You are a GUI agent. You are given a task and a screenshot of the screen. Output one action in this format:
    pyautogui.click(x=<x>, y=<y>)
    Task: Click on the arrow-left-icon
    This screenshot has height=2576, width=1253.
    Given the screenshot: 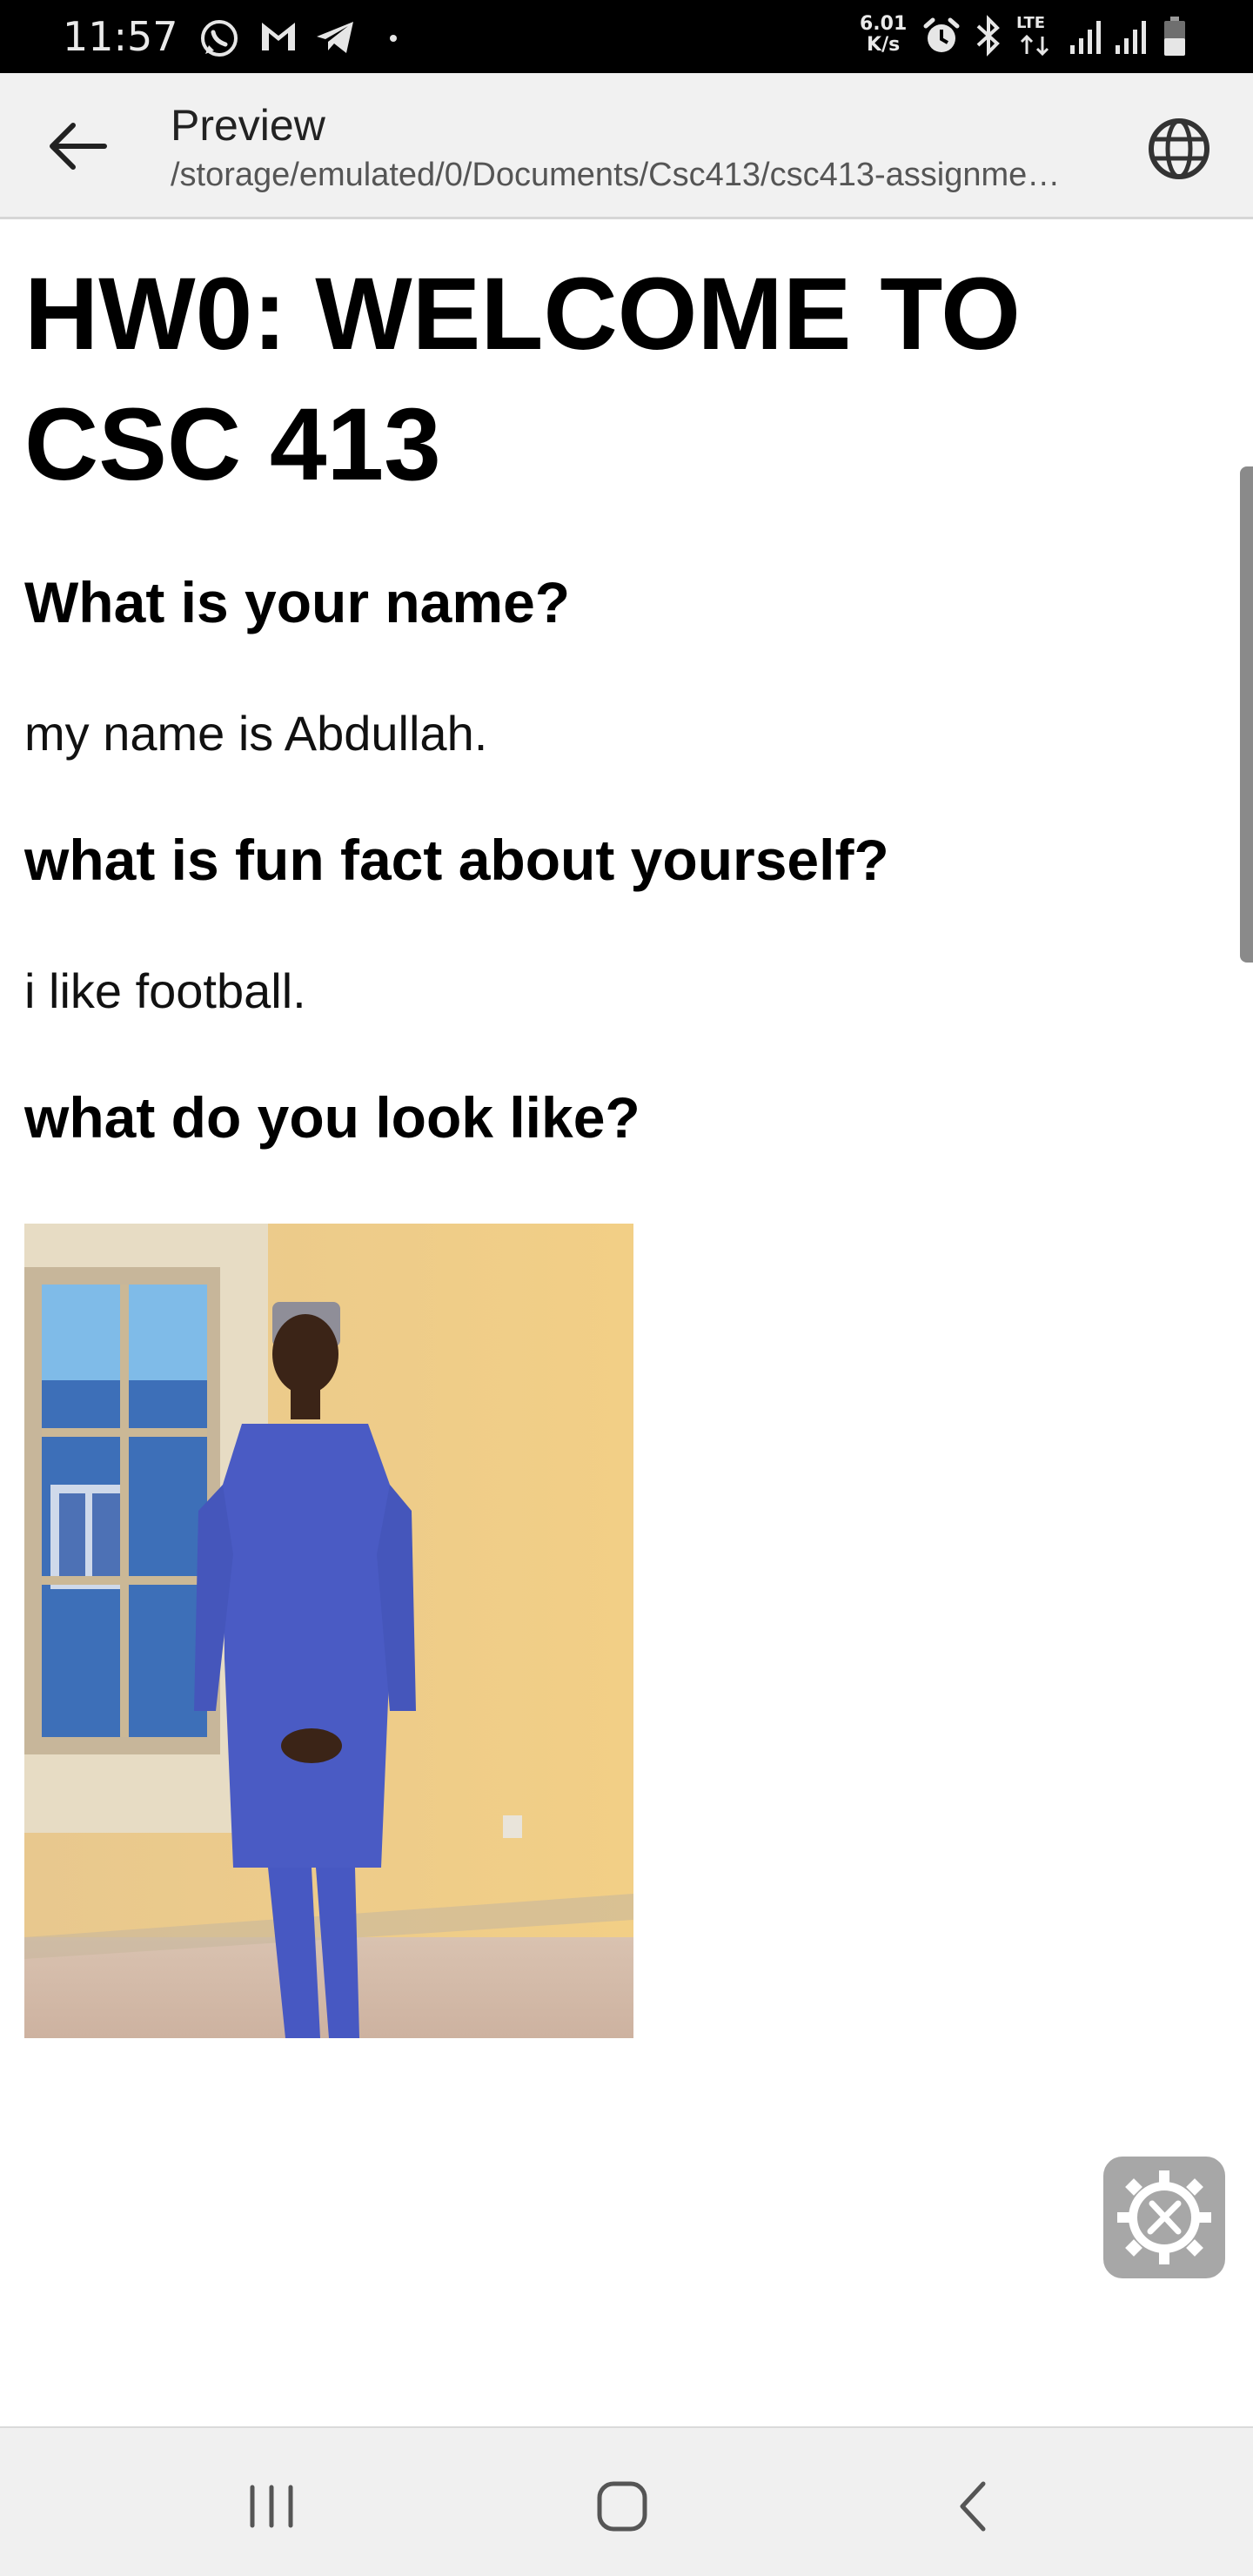 What is the action you would take?
    pyautogui.click(x=78, y=146)
    